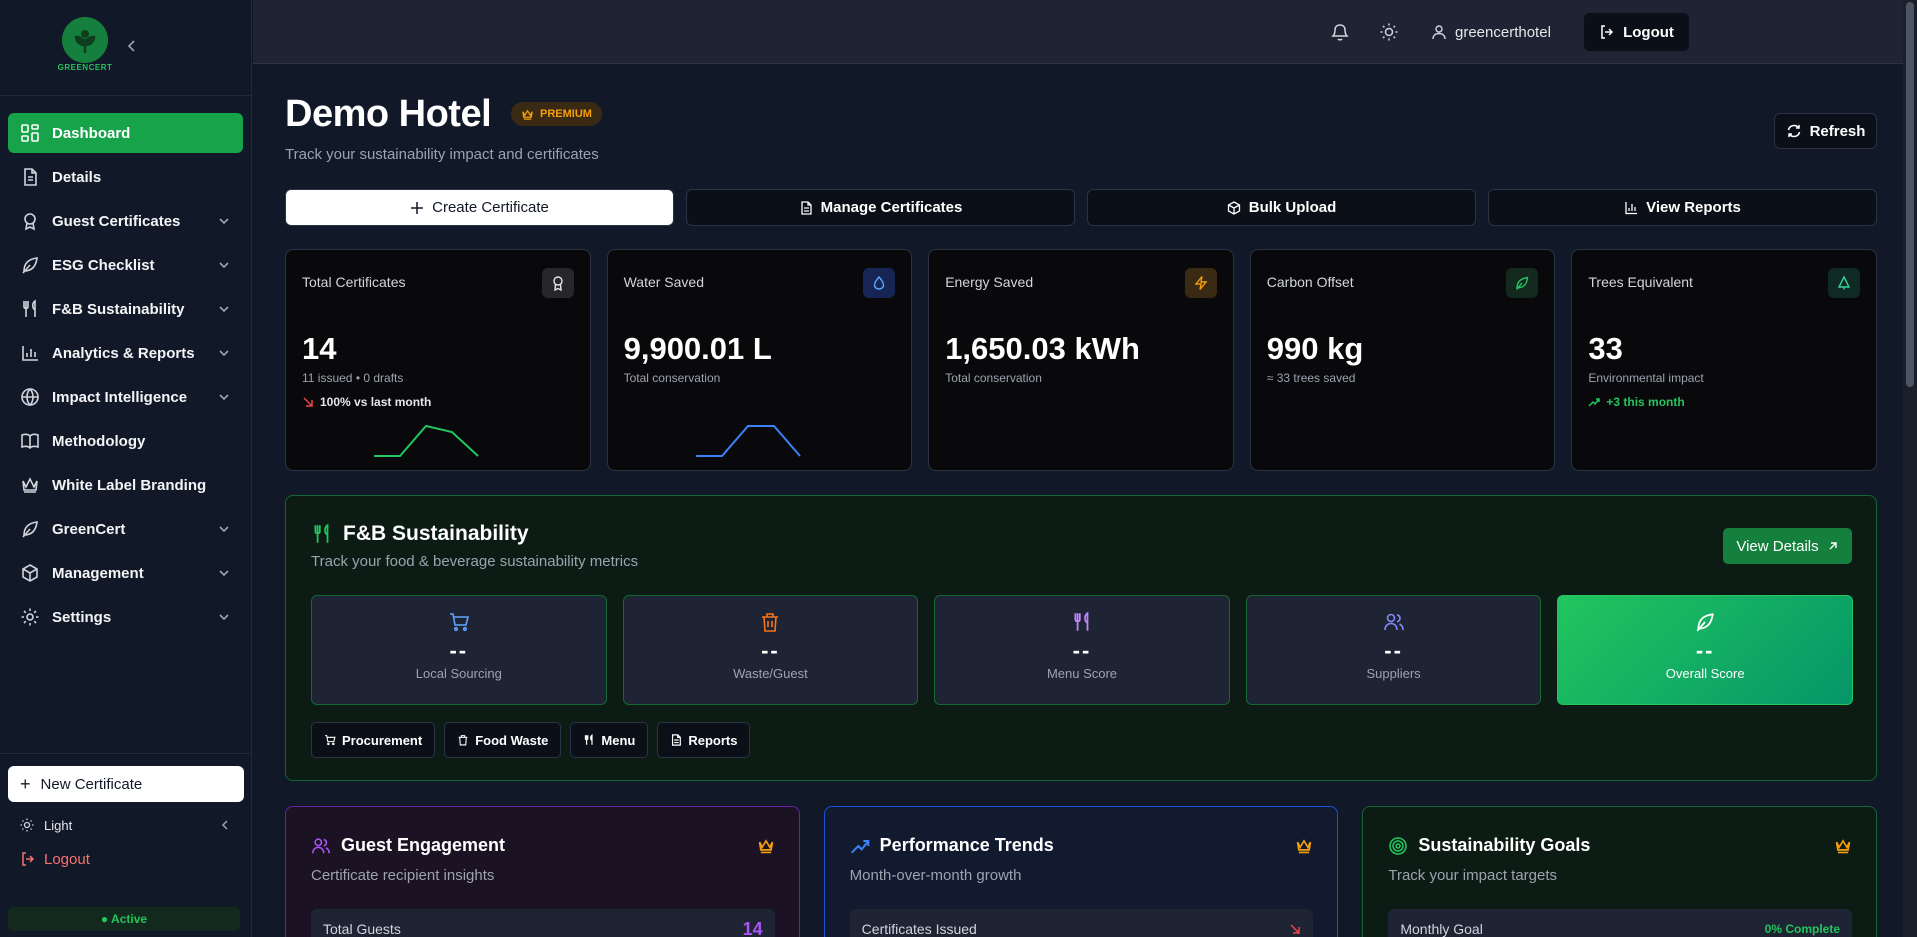 The image size is (1917, 937). Describe the element at coordinates (459, 622) in the screenshot. I see `cart-icon` at that location.